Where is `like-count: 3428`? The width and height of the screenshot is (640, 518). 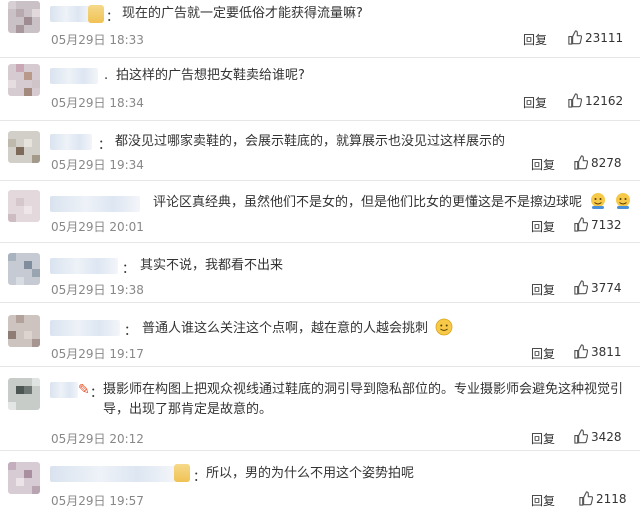
like-count: 3428 is located at coordinates (606, 436).